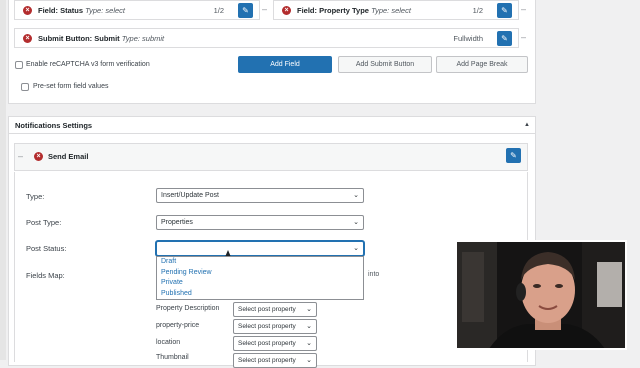  I want to click on type-select-value: Insert/Update Post, so click(190, 195).